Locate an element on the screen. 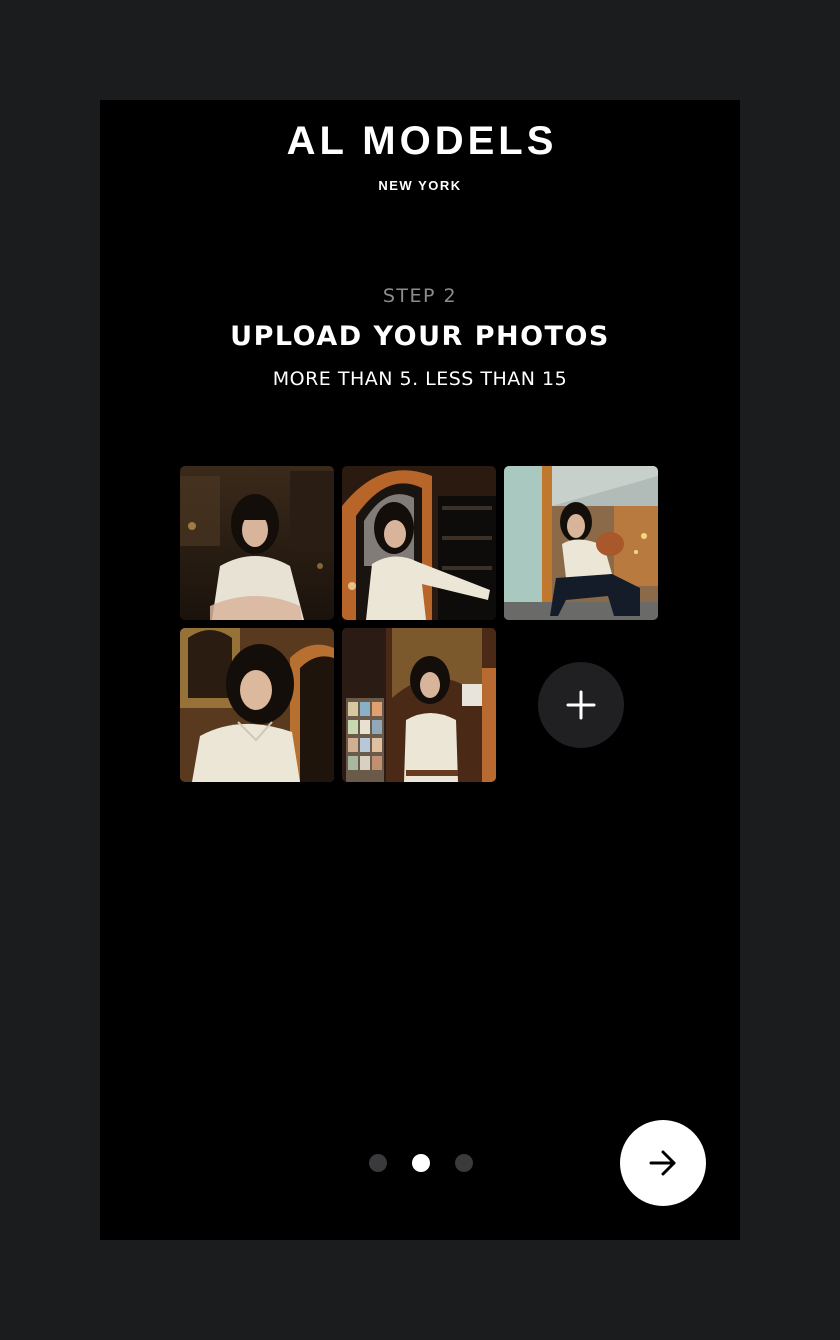  pagination-dot-2-active is located at coordinates (421, 1163).